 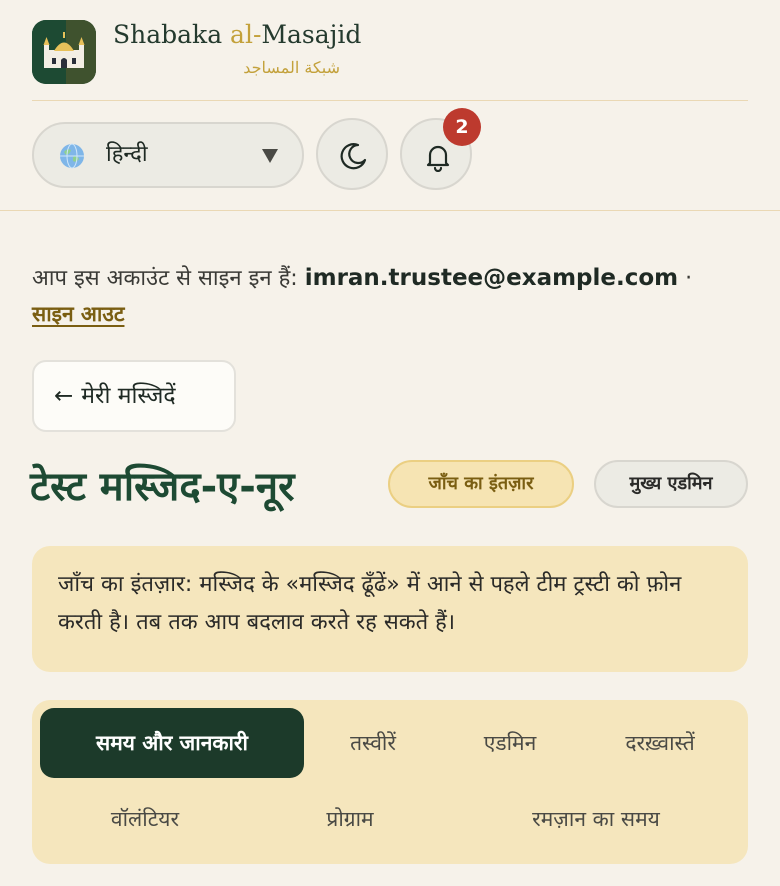 I want to click on language-label: हिन्दी, so click(x=127, y=154).